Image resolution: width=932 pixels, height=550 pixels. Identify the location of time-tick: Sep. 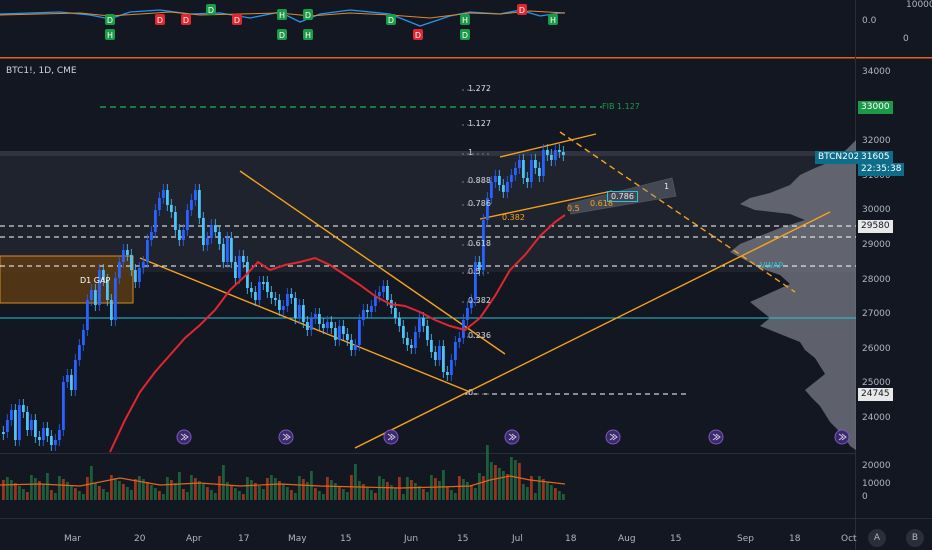
(745, 539).